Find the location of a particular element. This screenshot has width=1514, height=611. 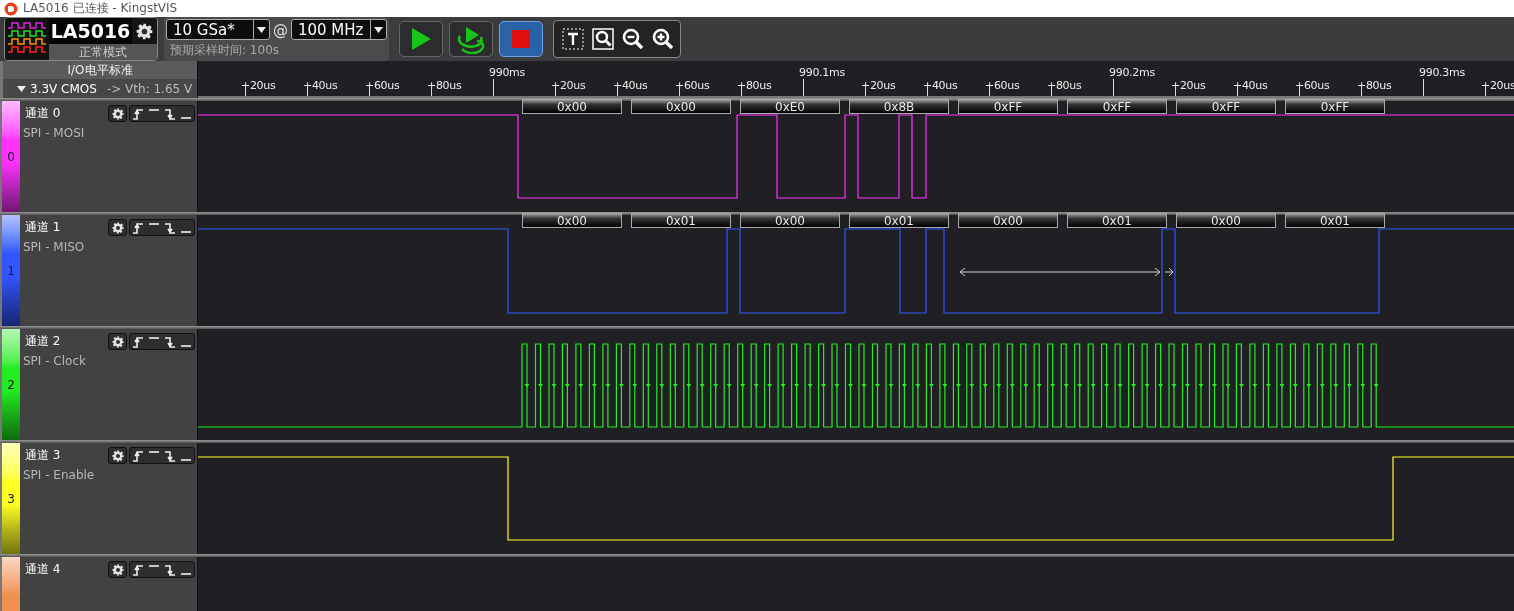

sample-depth-select: 10 GSa* is located at coordinates (218, 29).